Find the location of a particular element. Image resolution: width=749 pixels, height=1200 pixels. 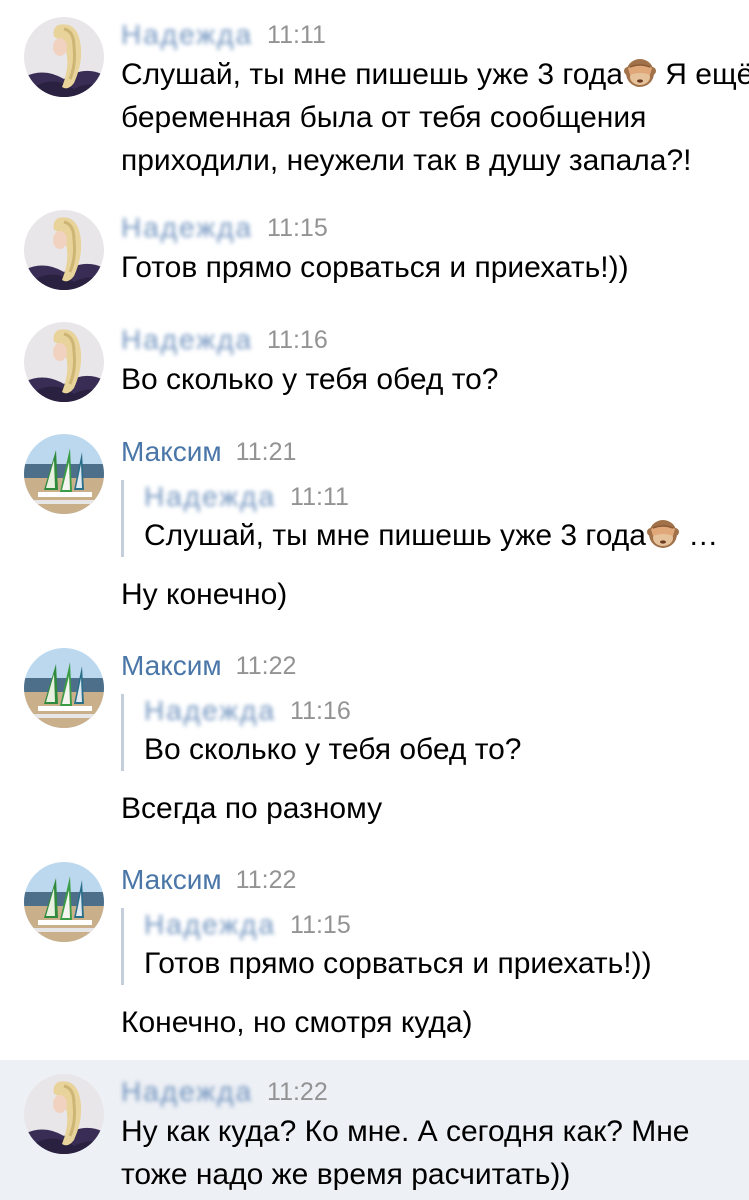

message-time: 11:21 is located at coordinates (266, 452).